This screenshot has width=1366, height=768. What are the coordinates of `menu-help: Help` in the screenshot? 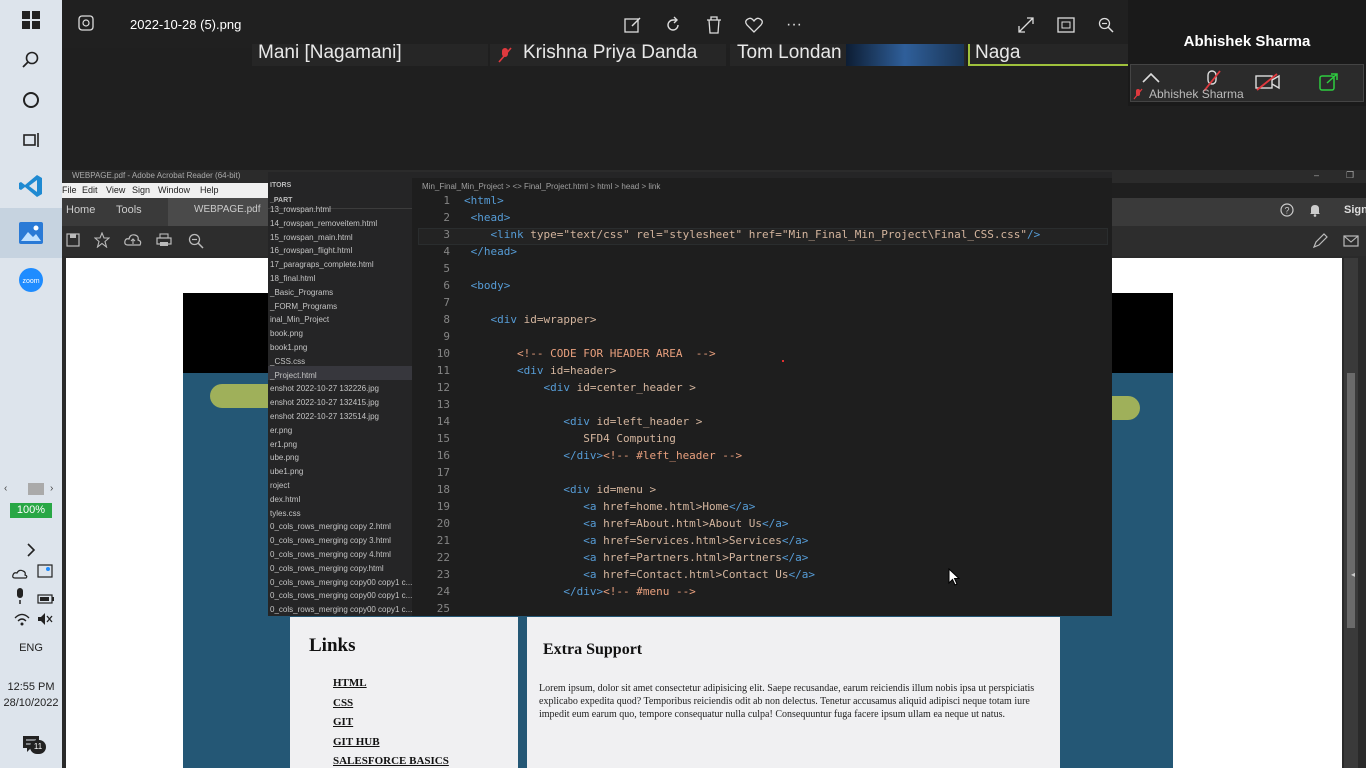 It's located at (209, 190).